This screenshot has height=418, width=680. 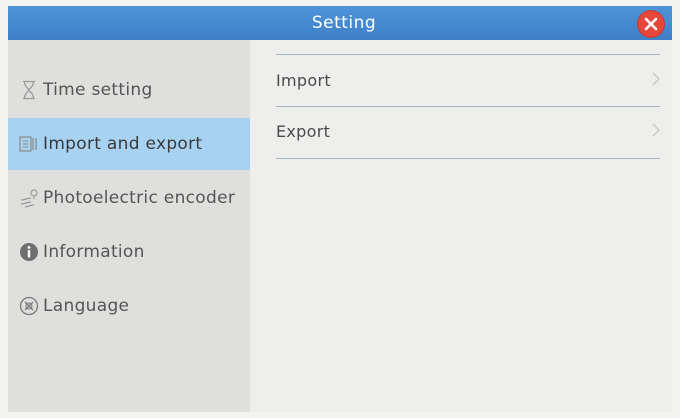 I want to click on export-row: Export, so click(x=468, y=131).